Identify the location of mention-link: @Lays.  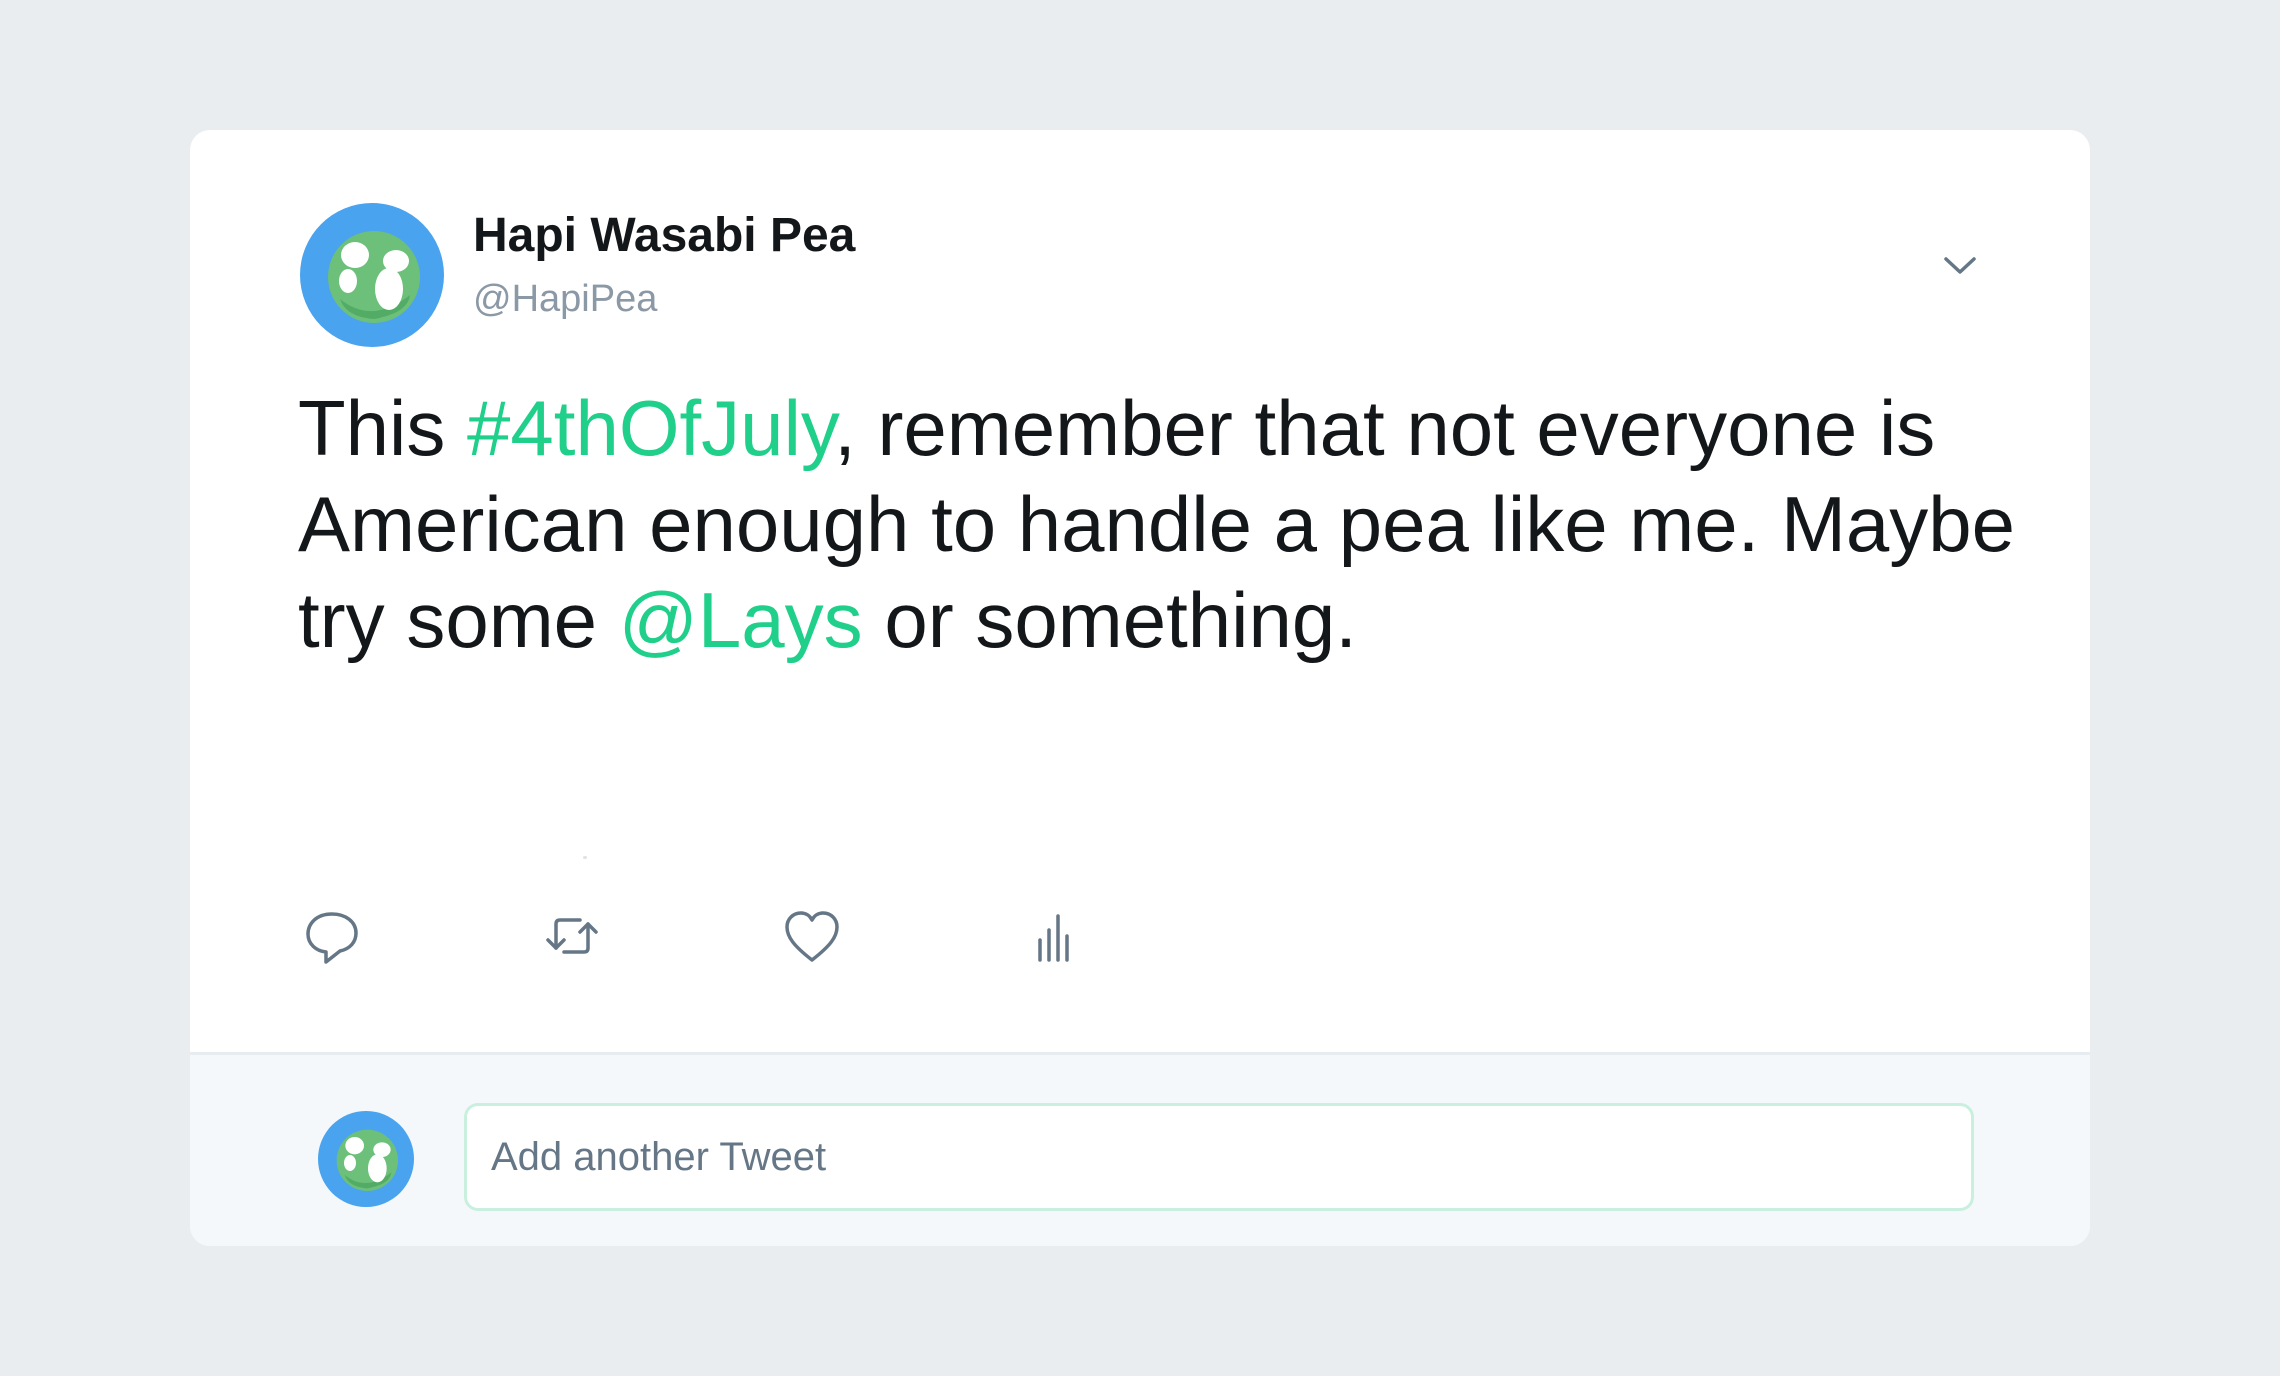
(741, 620).